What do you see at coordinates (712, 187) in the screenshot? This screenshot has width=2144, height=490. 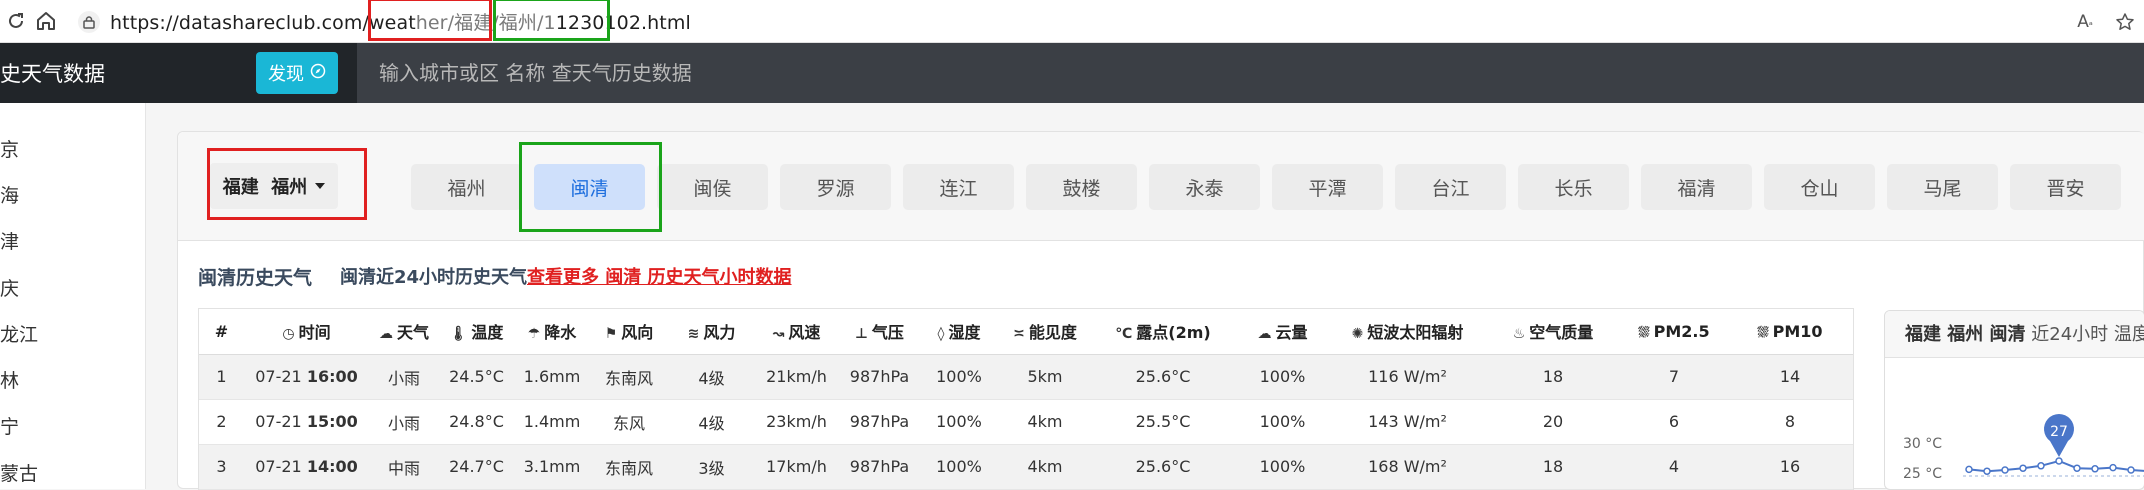 I see `city-button: 闽侯` at bounding box center [712, 187].